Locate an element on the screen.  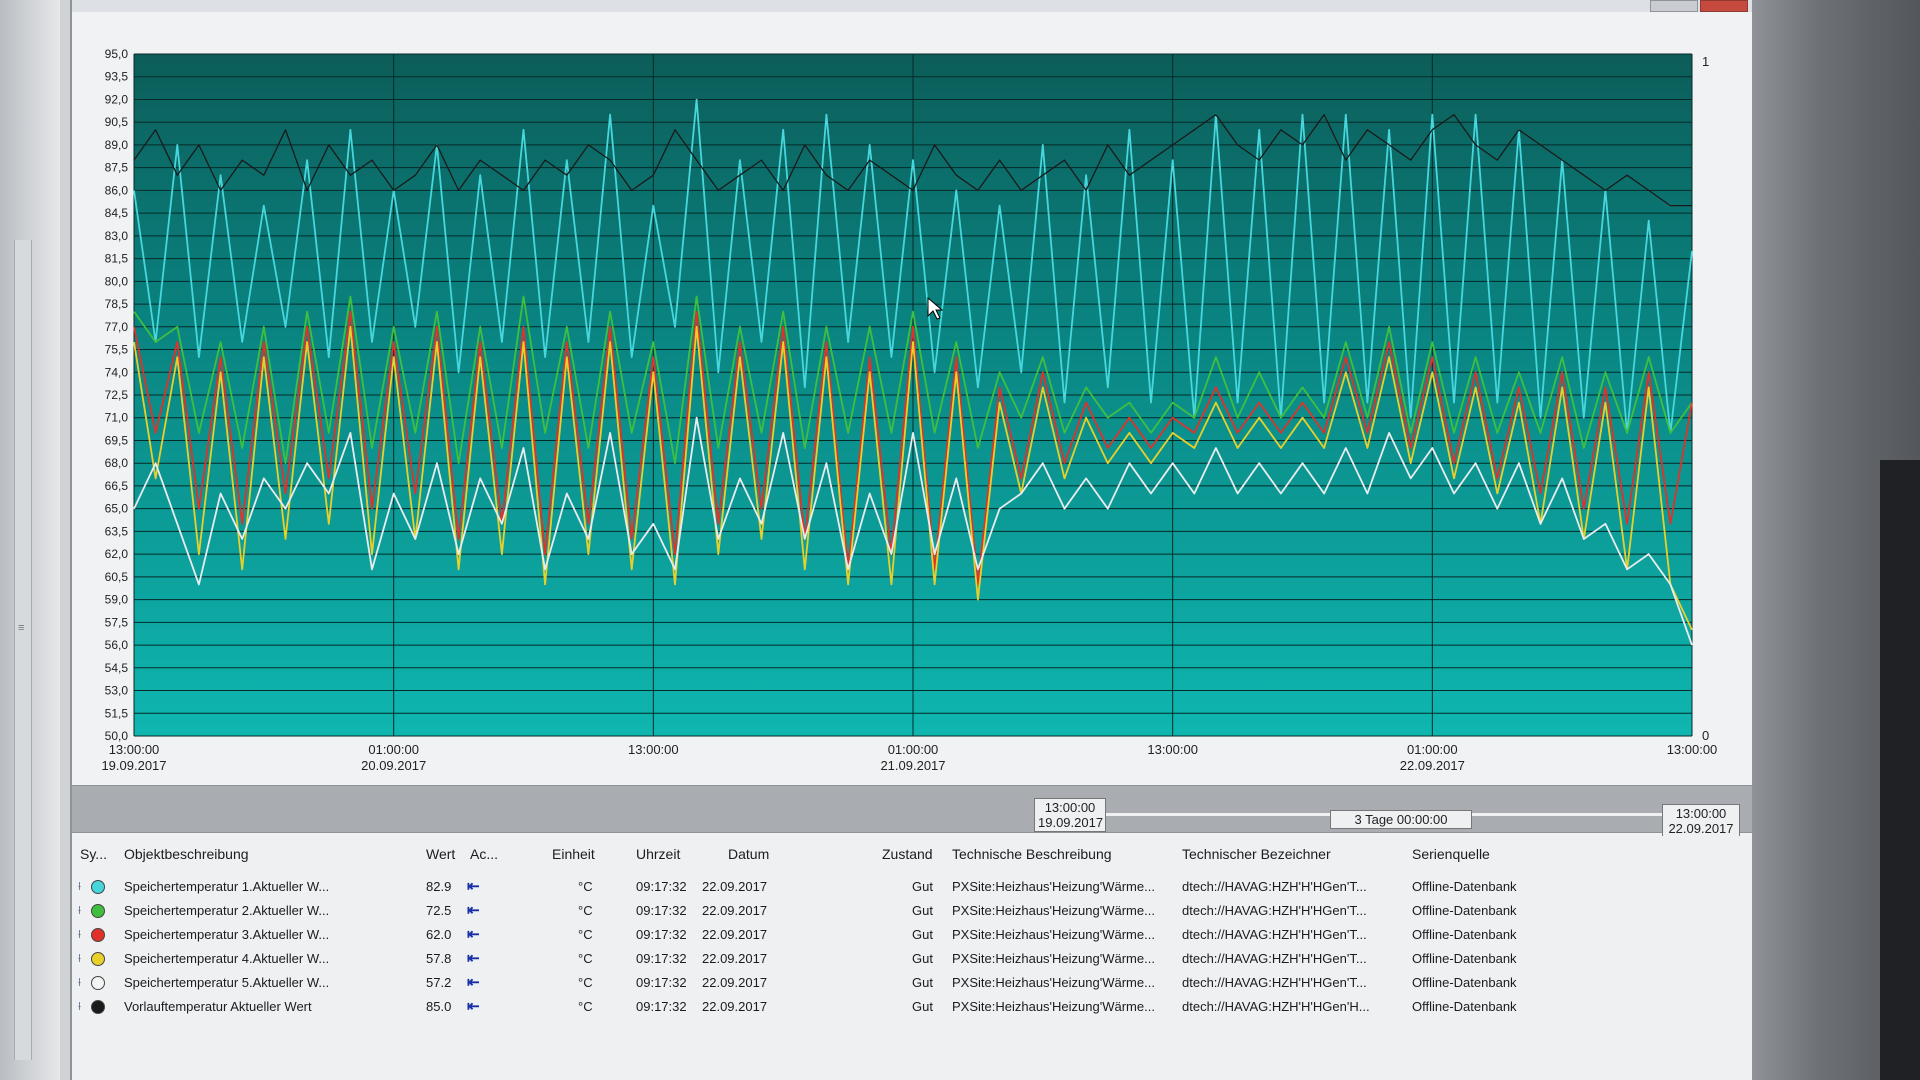
column-header-tech-id: Technischer Bezeichner is located at coordinates (1256, 854).